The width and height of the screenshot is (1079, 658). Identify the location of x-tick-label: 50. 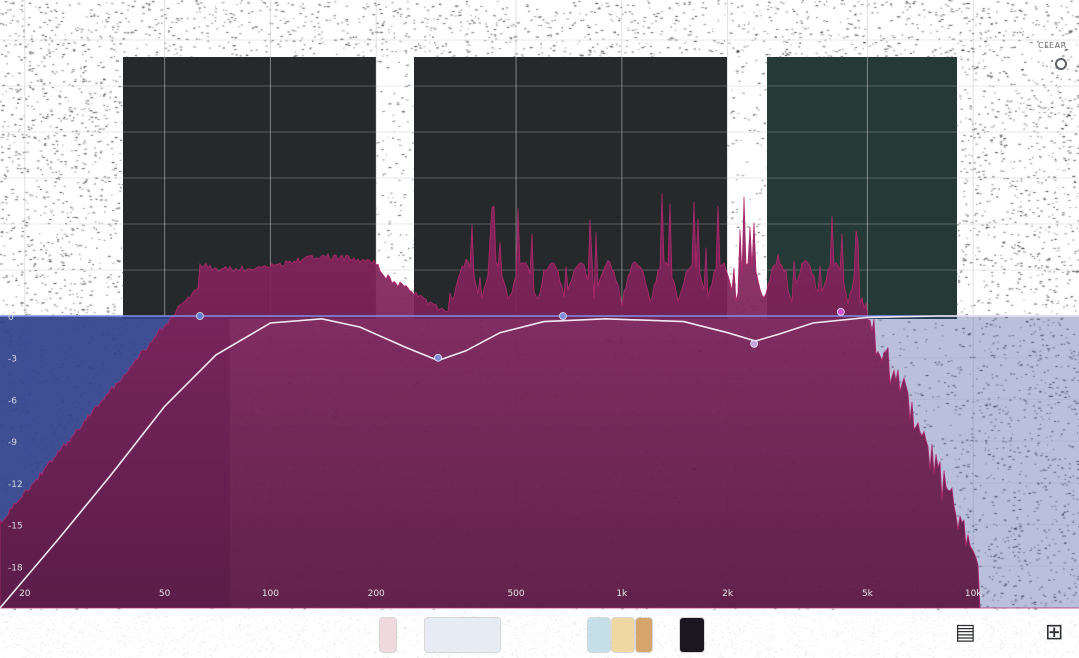
(165, 594).